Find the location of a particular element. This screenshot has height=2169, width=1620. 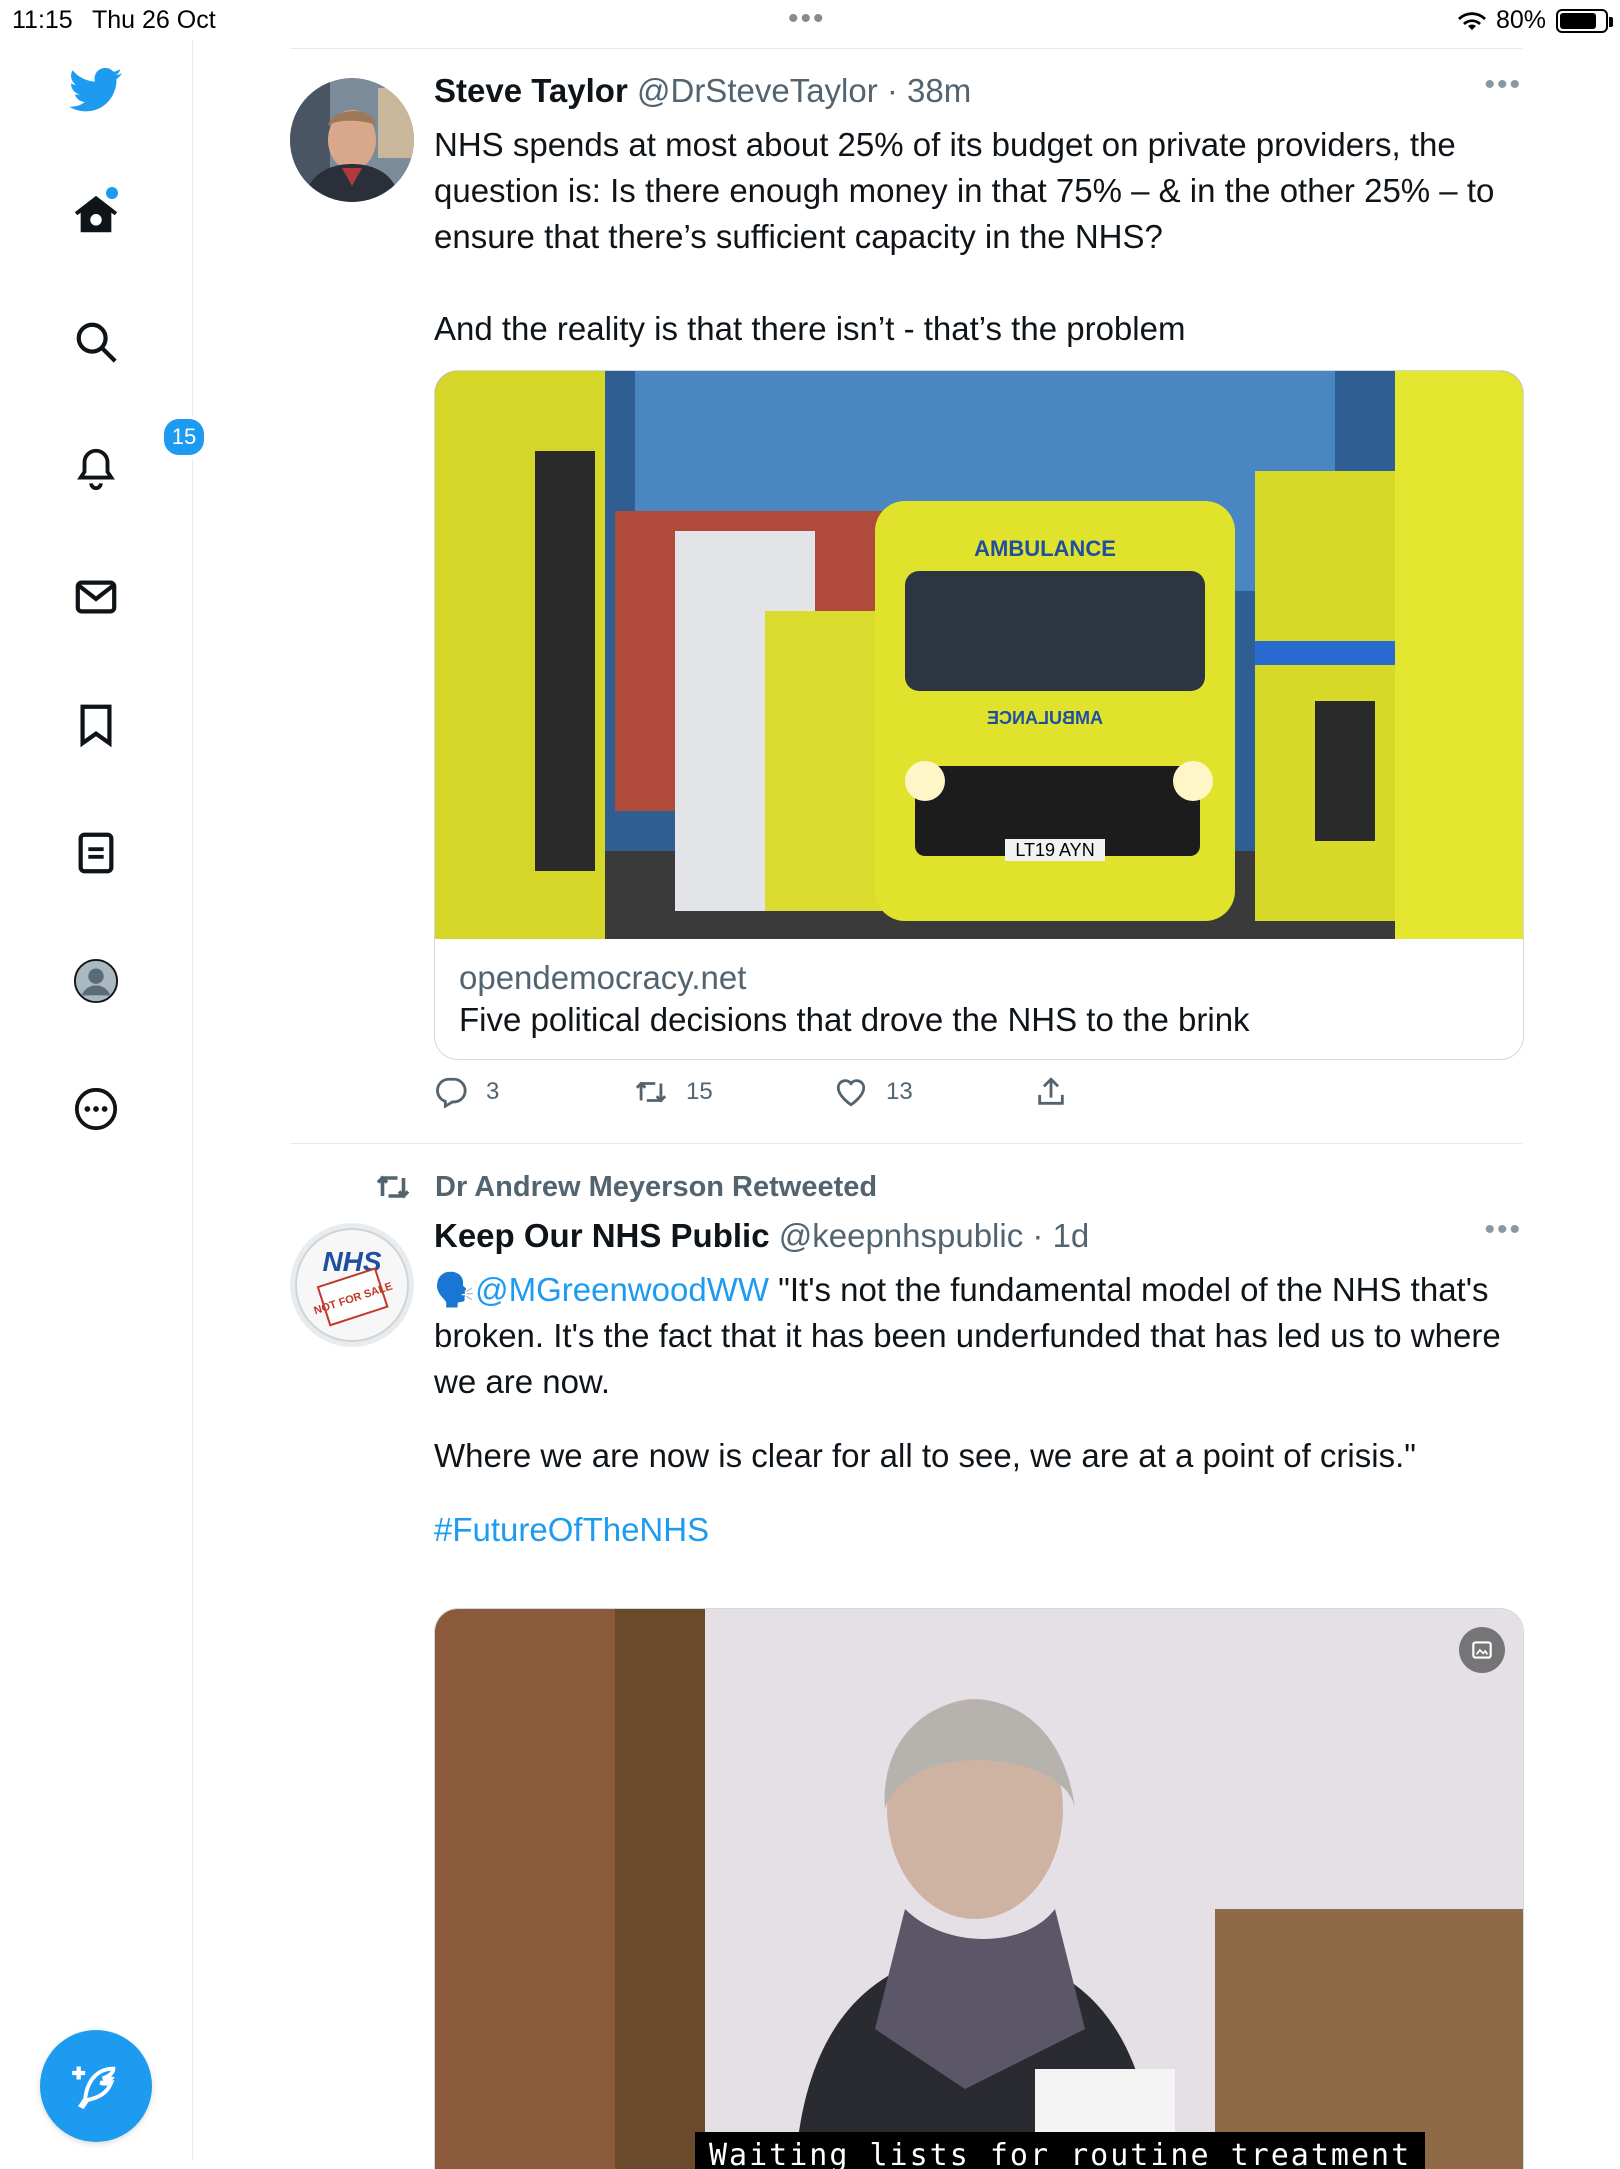

profile-avatar-icon is located at coordinates (96, 981).